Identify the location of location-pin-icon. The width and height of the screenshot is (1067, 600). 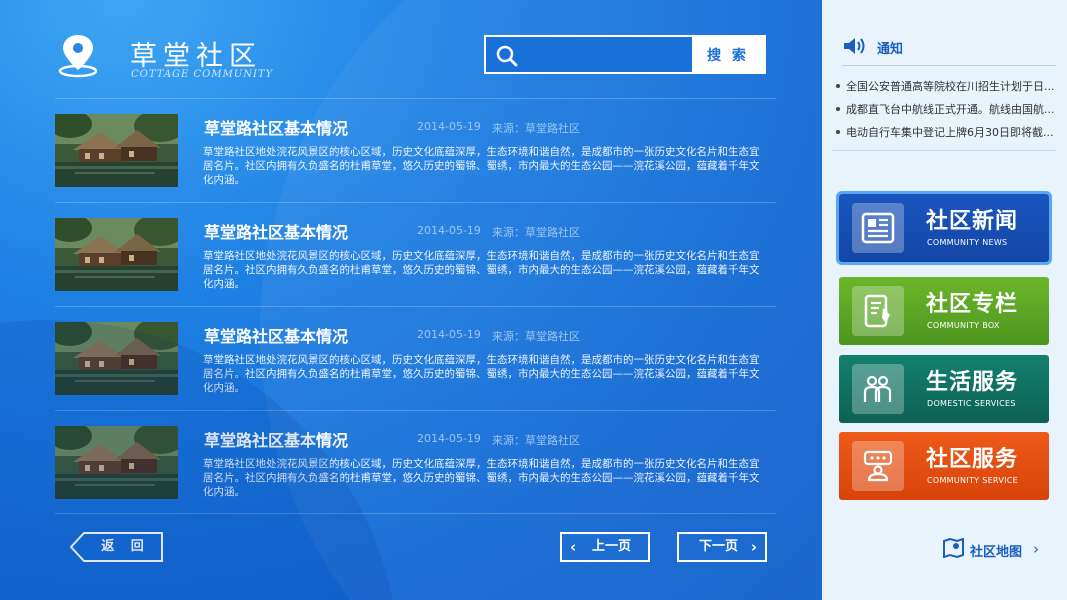
(78, 56).